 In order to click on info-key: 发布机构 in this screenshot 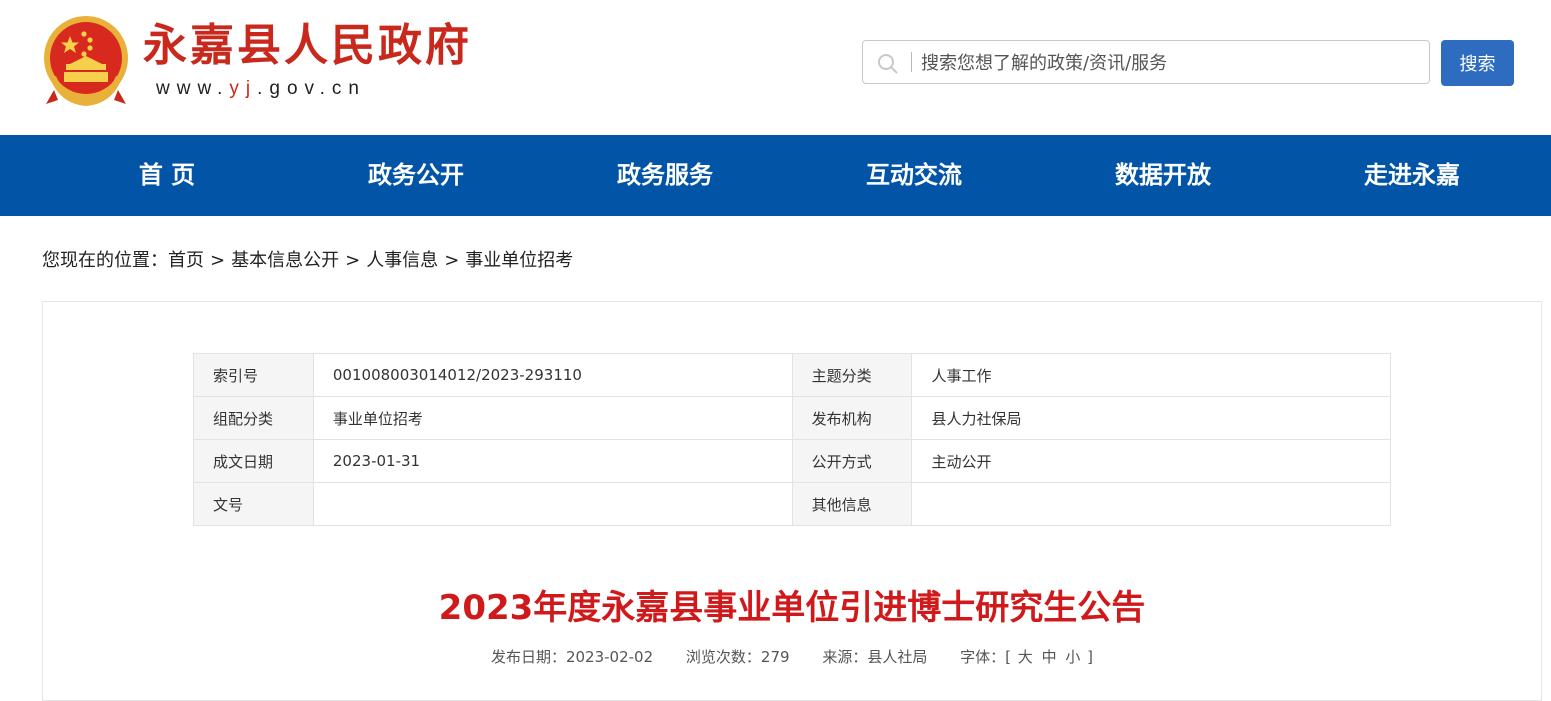, I will do `click(852, 418)`.